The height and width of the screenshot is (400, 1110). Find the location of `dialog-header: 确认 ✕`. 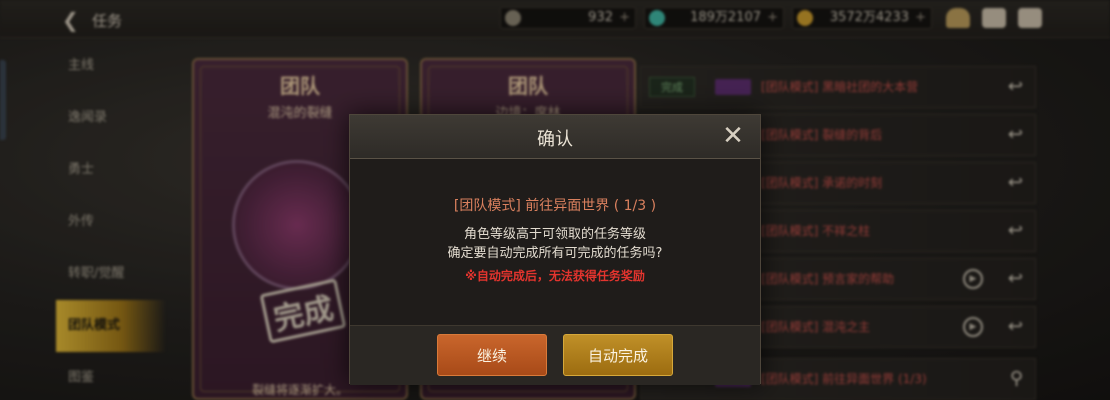

dialog-header: 确认 ✕ is located at coordinates (555, 137).